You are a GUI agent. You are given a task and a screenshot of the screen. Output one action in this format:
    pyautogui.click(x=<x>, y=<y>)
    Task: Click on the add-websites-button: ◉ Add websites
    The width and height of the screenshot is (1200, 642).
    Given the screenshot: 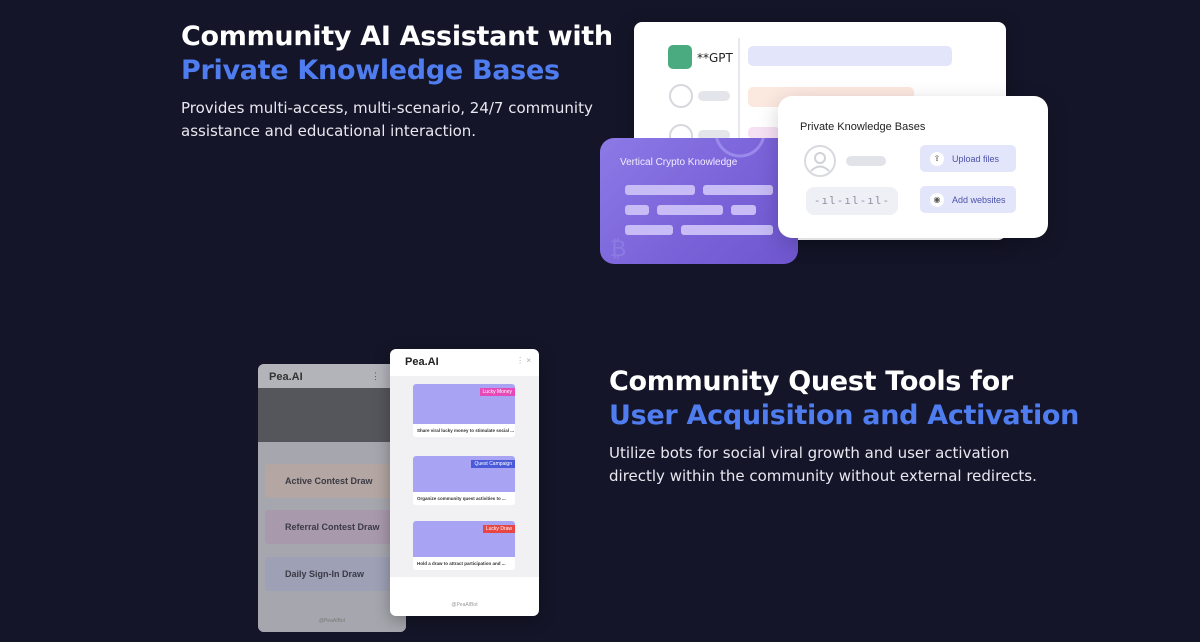 What is the action you would take?
    pyautogui.click(x=968, y=199)
    